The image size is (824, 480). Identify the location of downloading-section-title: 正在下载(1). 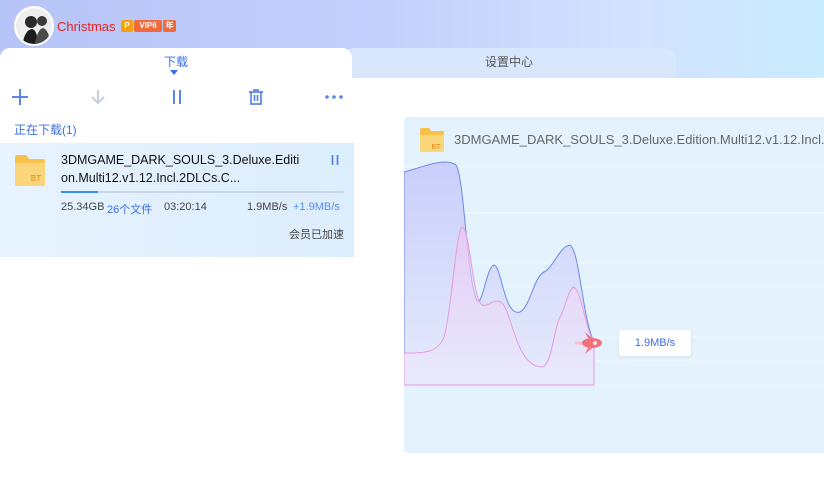
(45, 129).